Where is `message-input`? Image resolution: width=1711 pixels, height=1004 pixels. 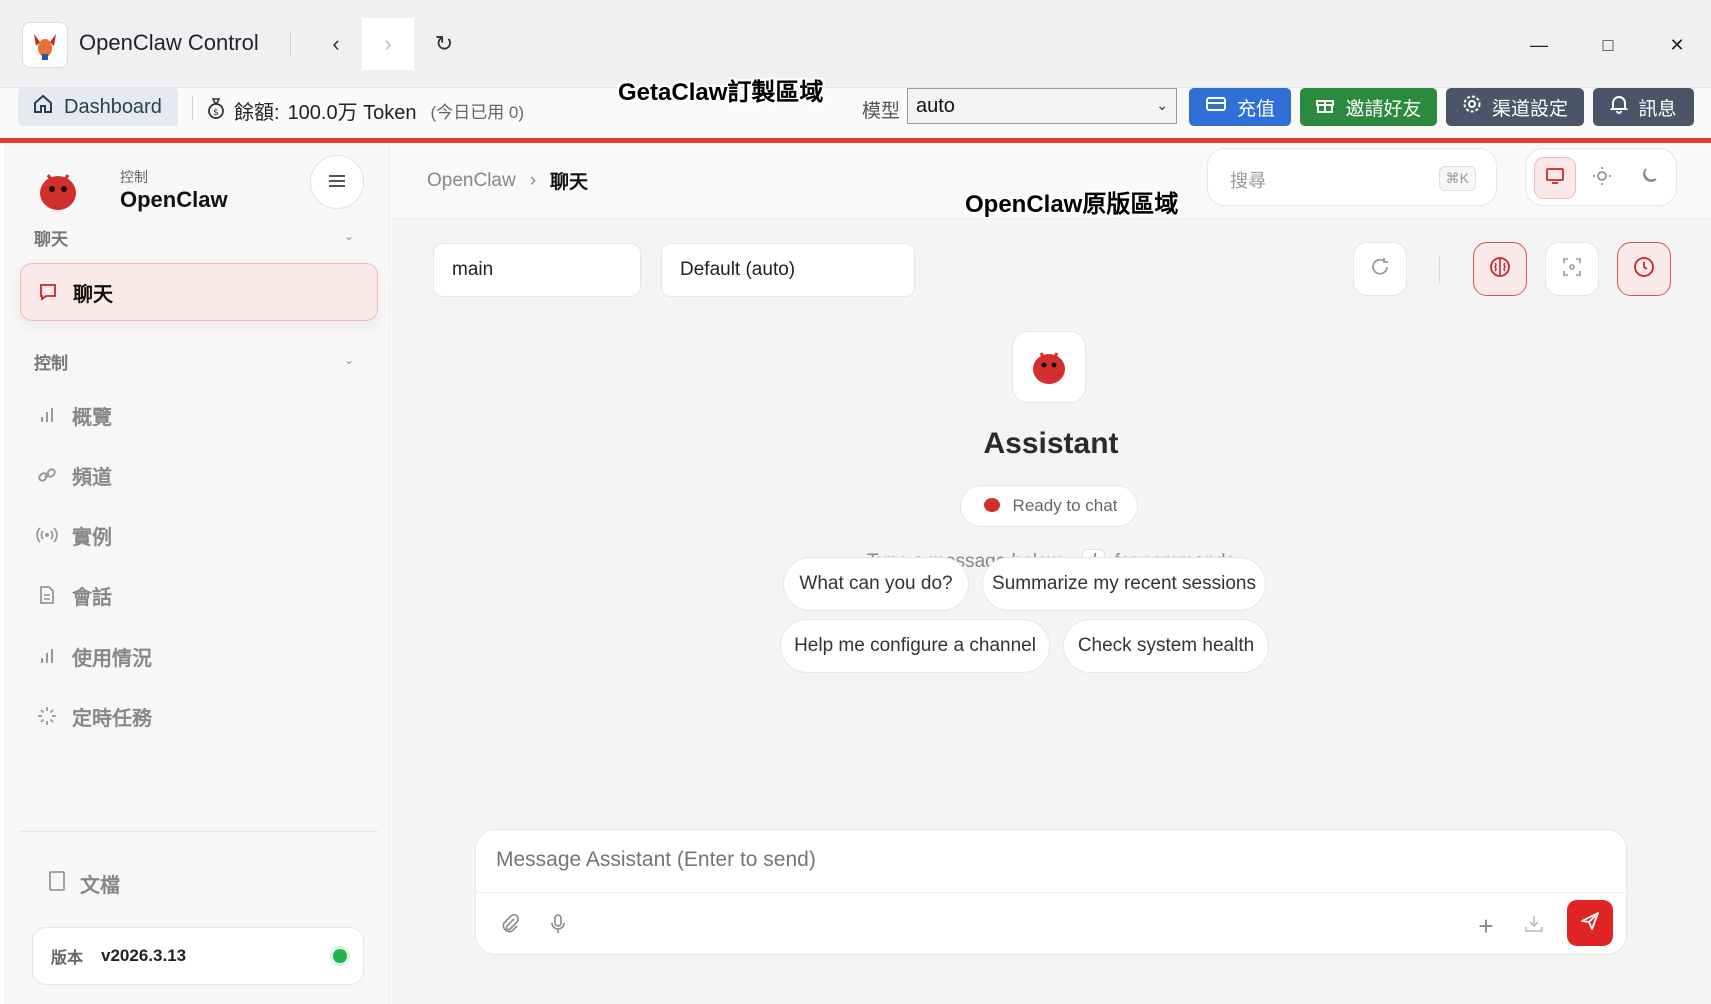
message-input is located at coordinates (946, 860).